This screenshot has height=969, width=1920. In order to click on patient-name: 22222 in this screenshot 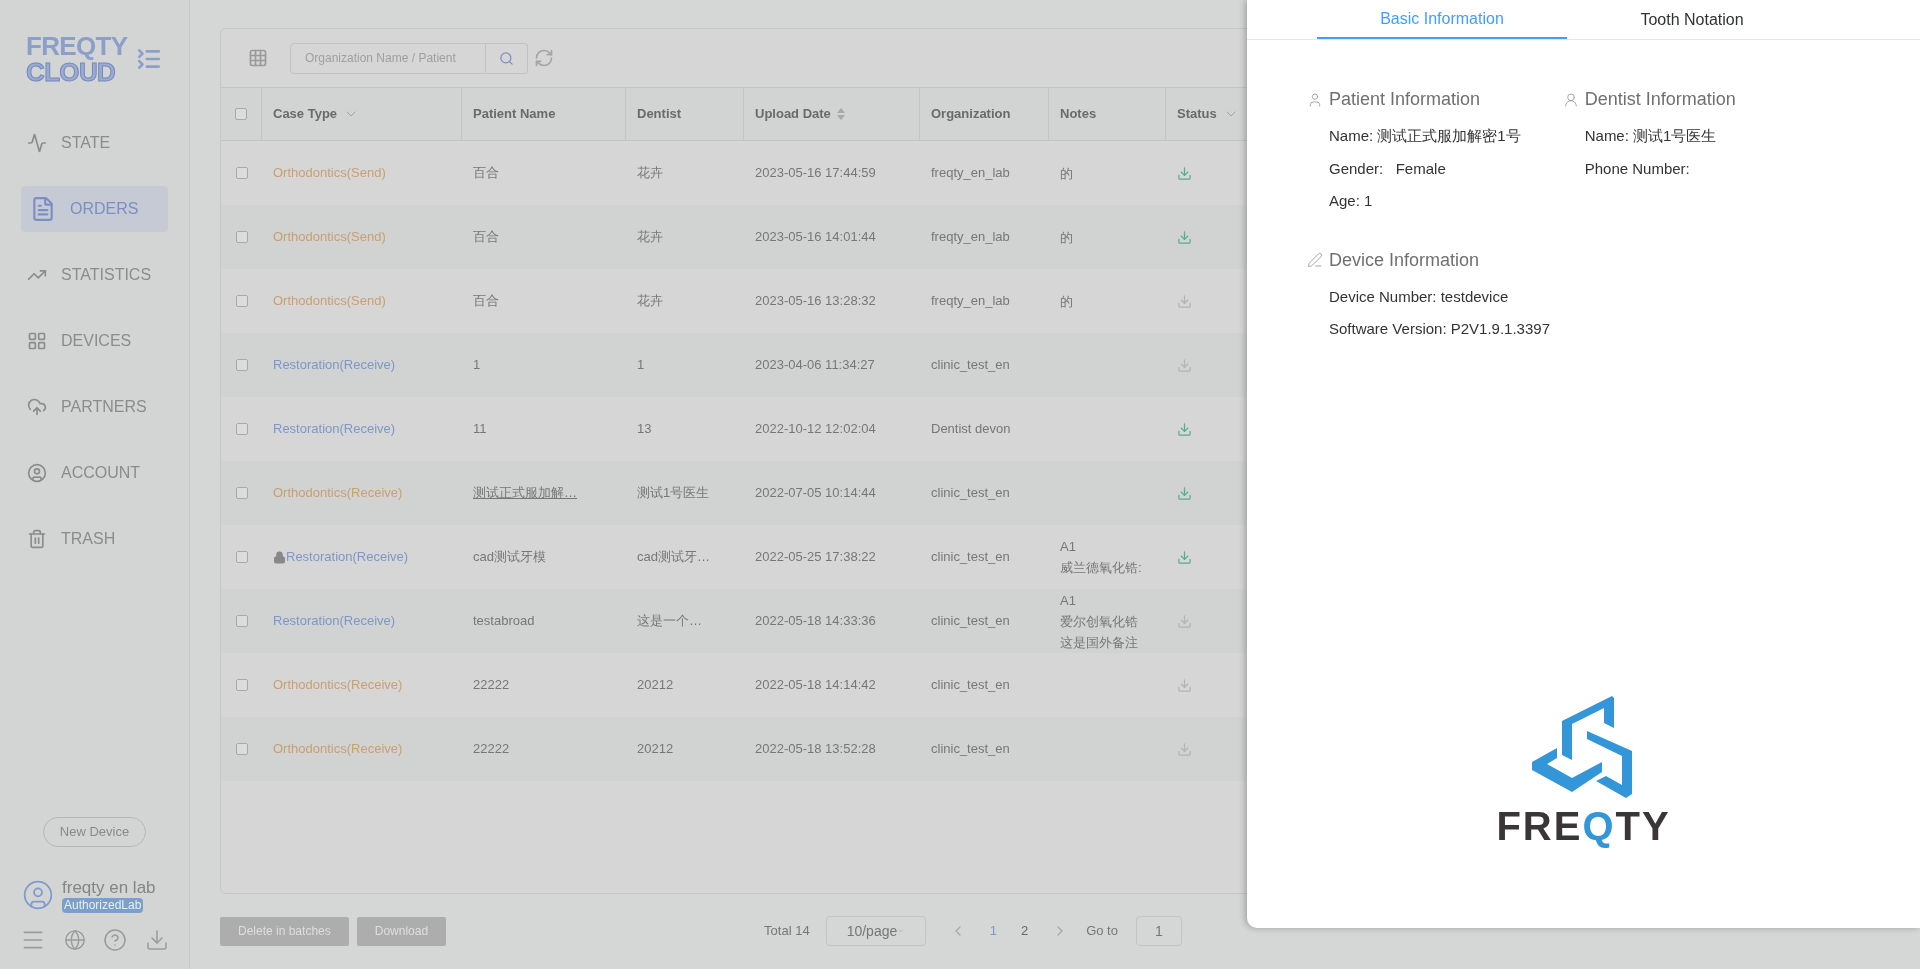, I will do `click(491, 685)`.